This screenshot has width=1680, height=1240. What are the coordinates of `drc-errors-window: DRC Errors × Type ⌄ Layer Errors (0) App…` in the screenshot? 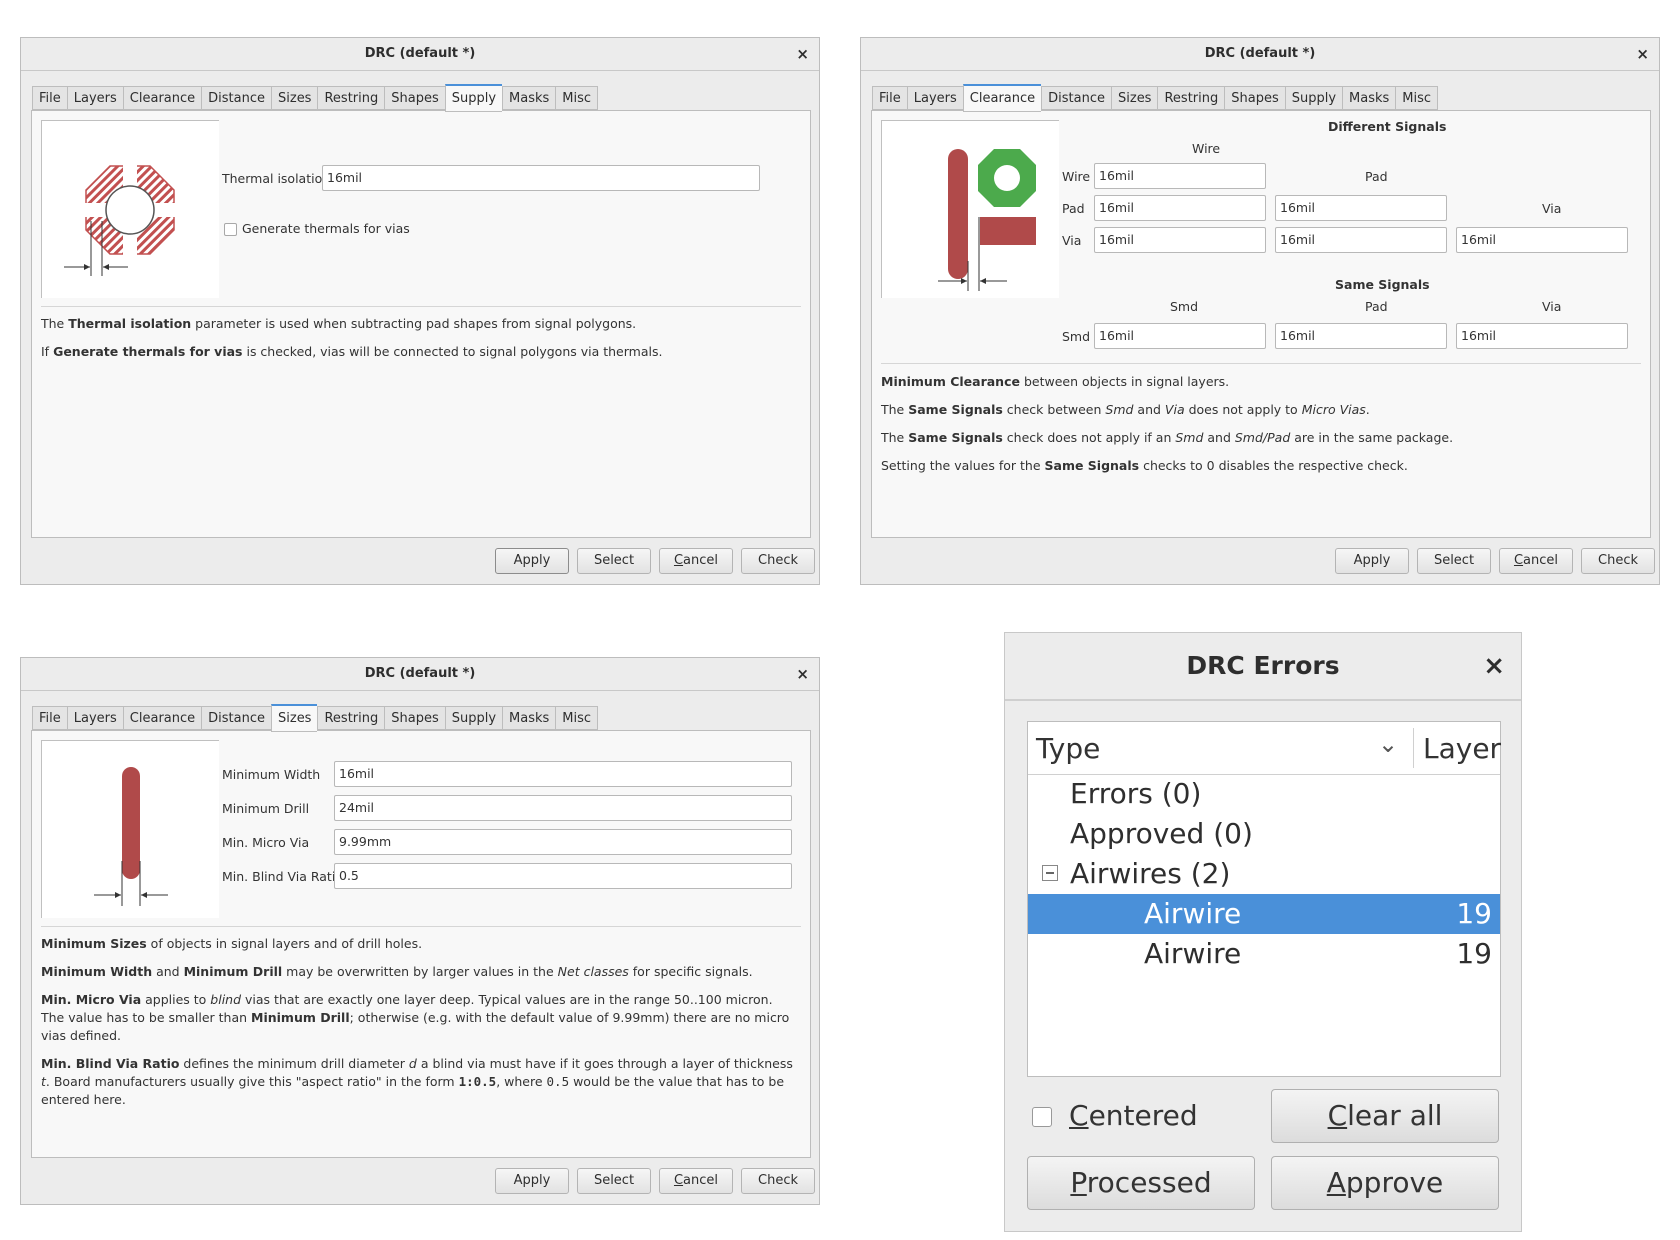 It's located at (1263, 932).